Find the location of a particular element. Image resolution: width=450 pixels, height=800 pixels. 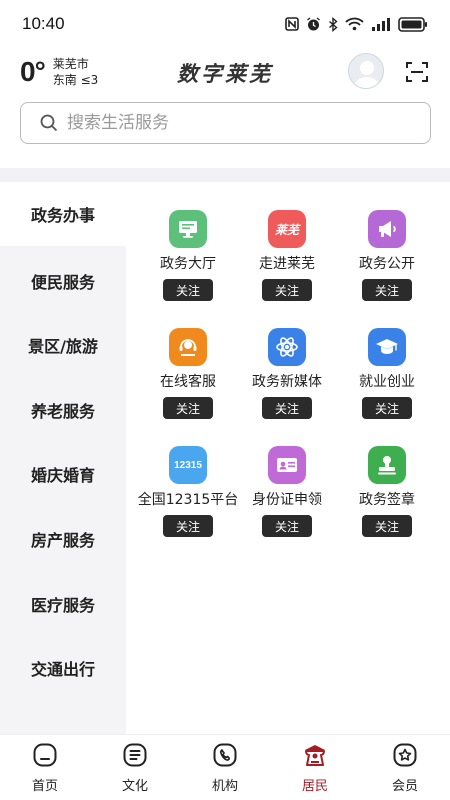

bottom-nav: 首页 文化 机构 居民 会员 is located at coordinates (225, 767).